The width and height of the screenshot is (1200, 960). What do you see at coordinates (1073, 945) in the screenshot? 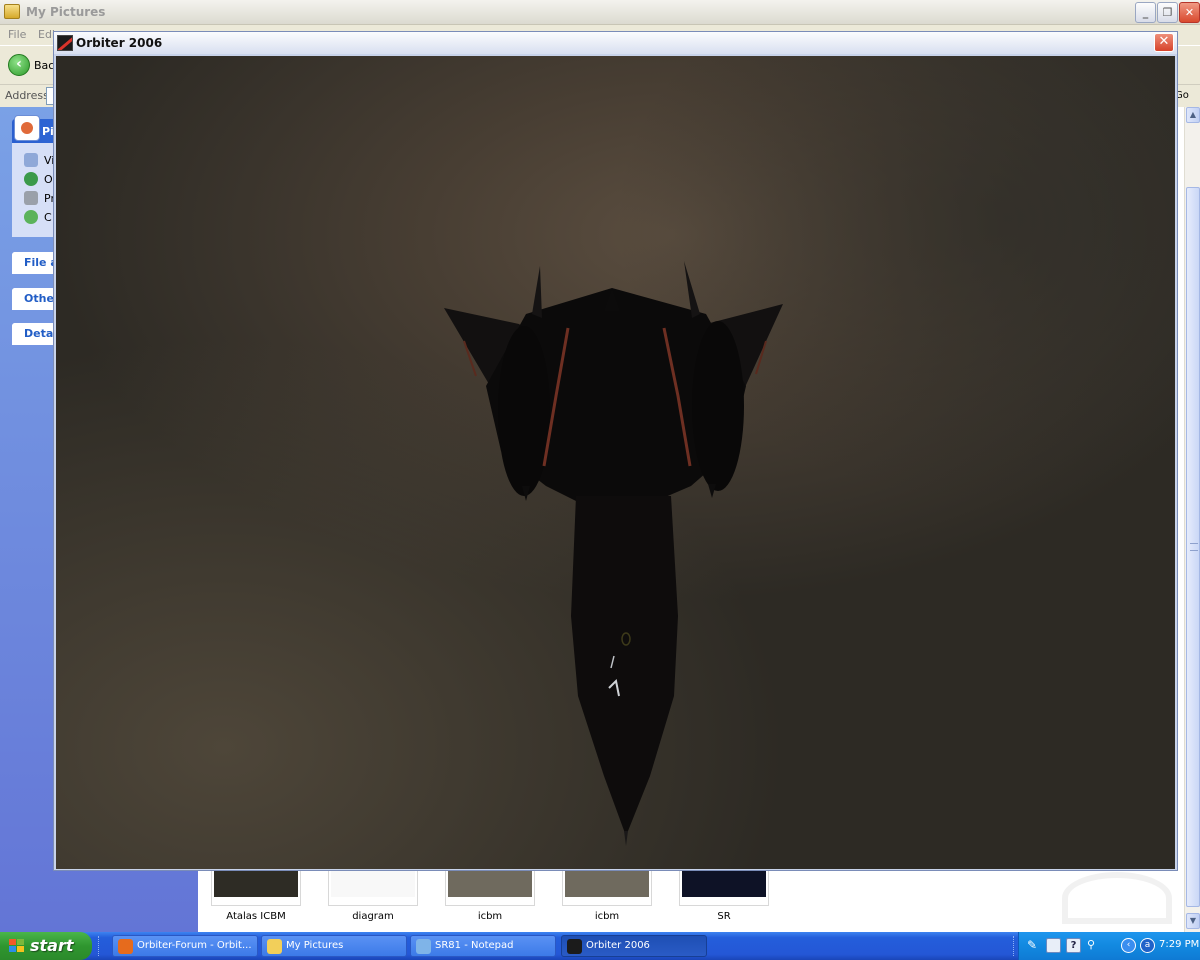
I see `help-icon: ?` at bounding box center [1073, 945].